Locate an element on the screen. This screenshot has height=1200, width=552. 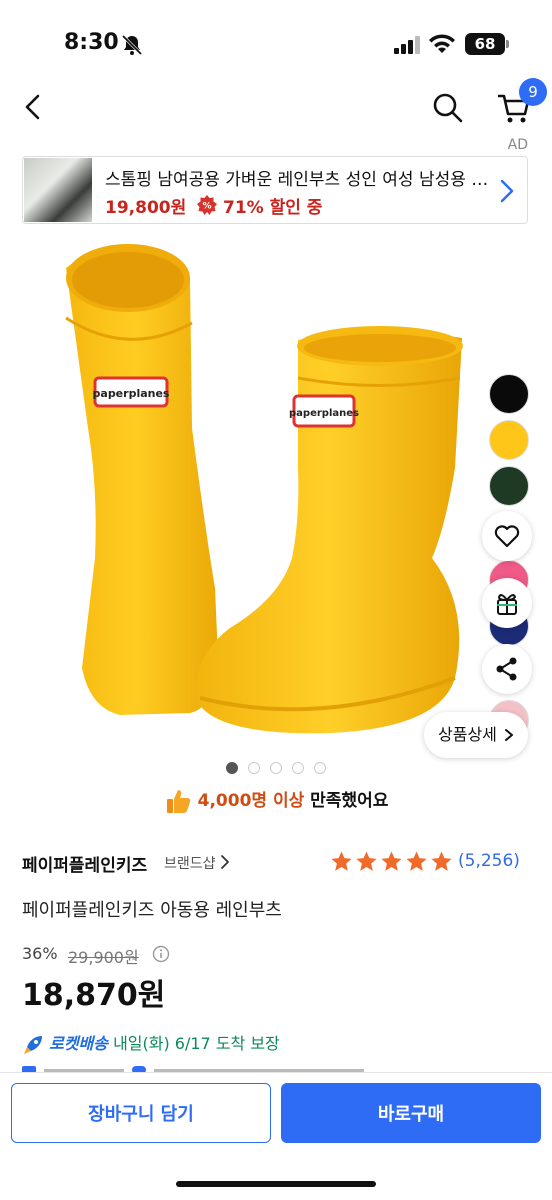
share-icon is located at coordinates (506, 669).